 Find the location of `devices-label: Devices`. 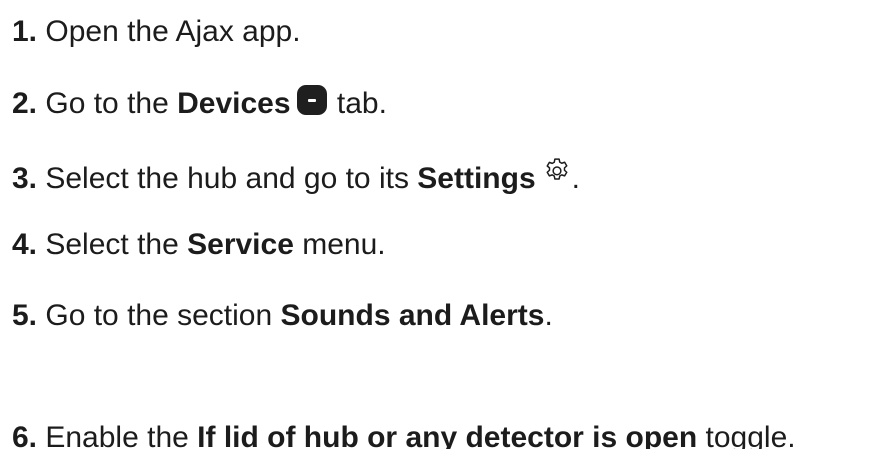

devices-label: Devices is located at coordinates (234, 103).